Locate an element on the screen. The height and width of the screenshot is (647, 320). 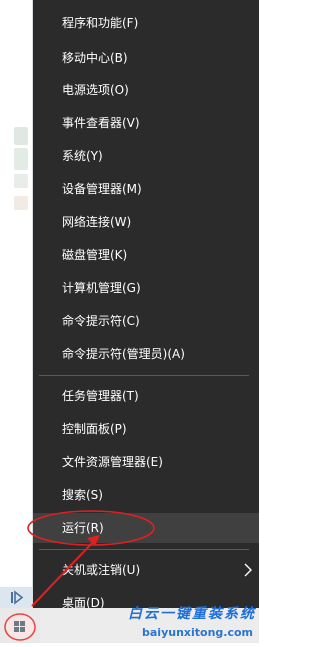
watermark-url: baiyunxitong.com is located at coordinates (198, 632).